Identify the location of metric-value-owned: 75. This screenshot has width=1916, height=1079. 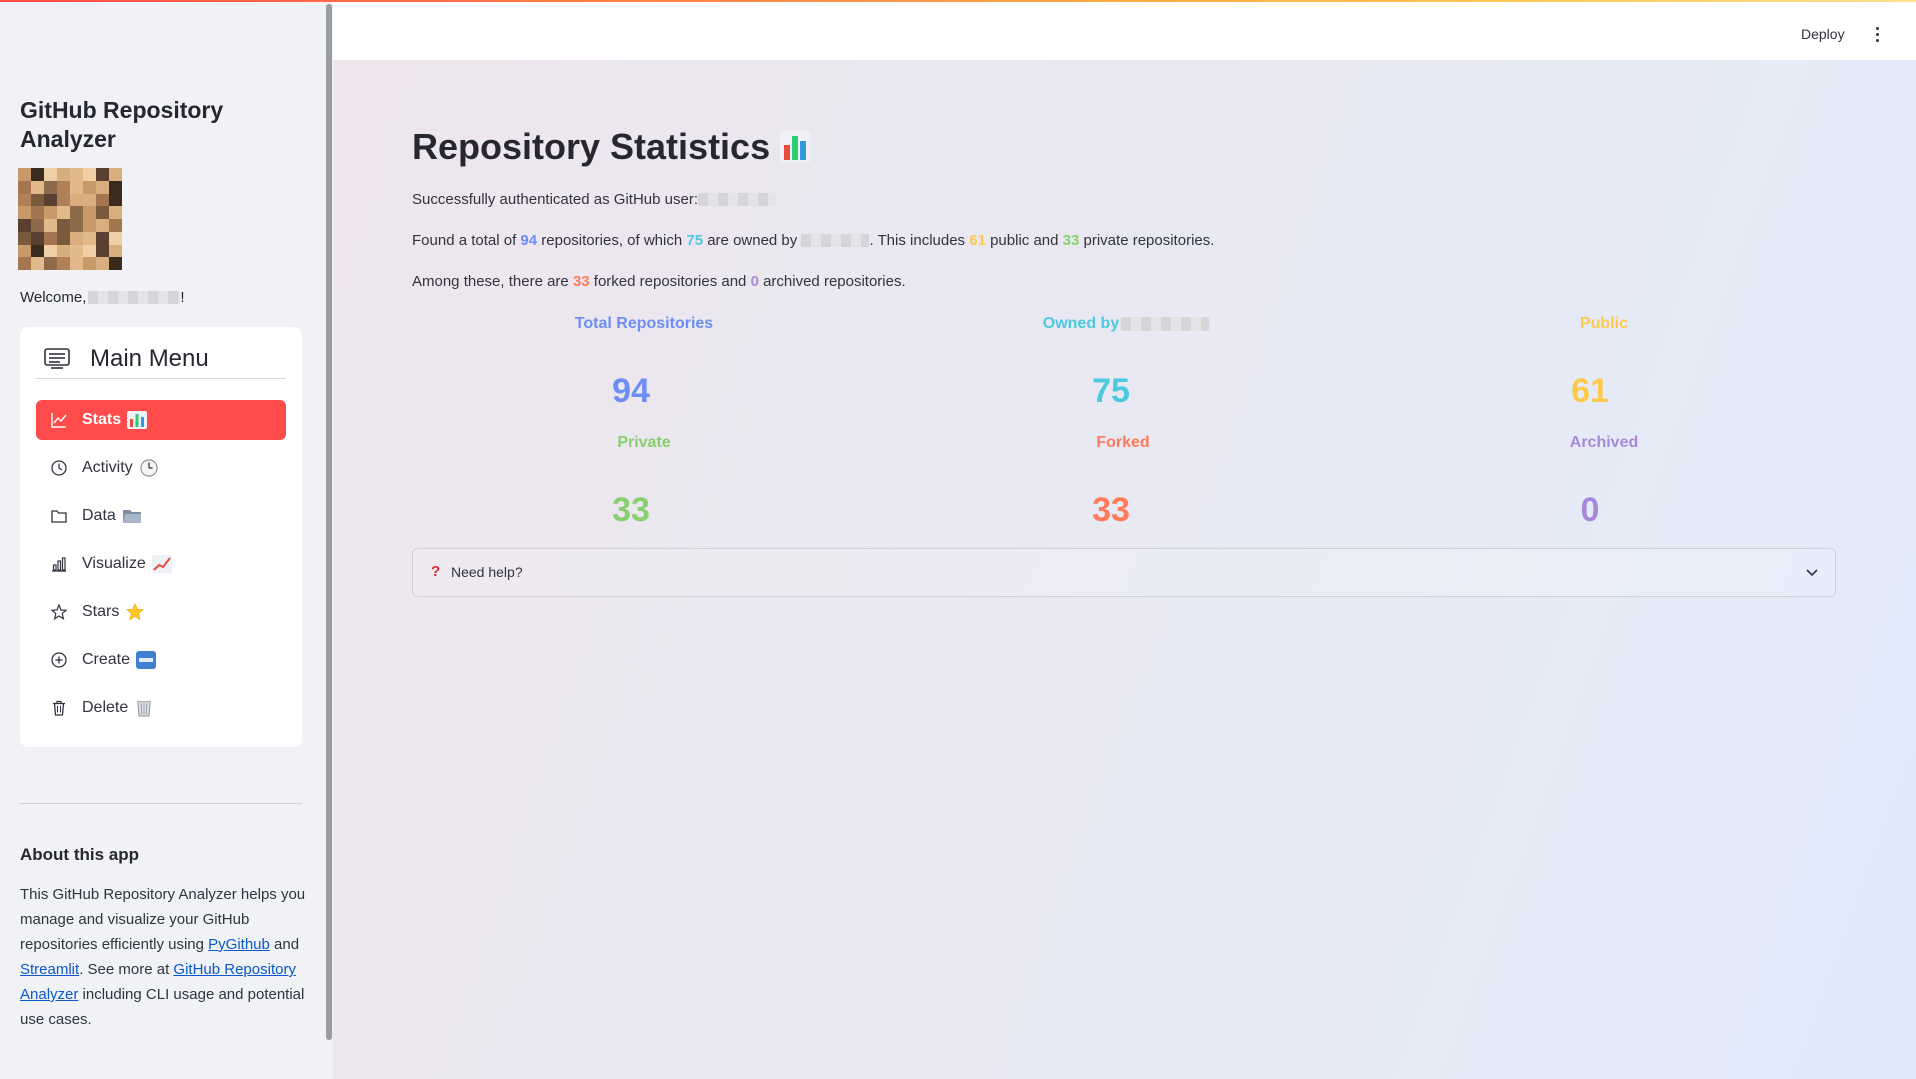
(1111, 391).